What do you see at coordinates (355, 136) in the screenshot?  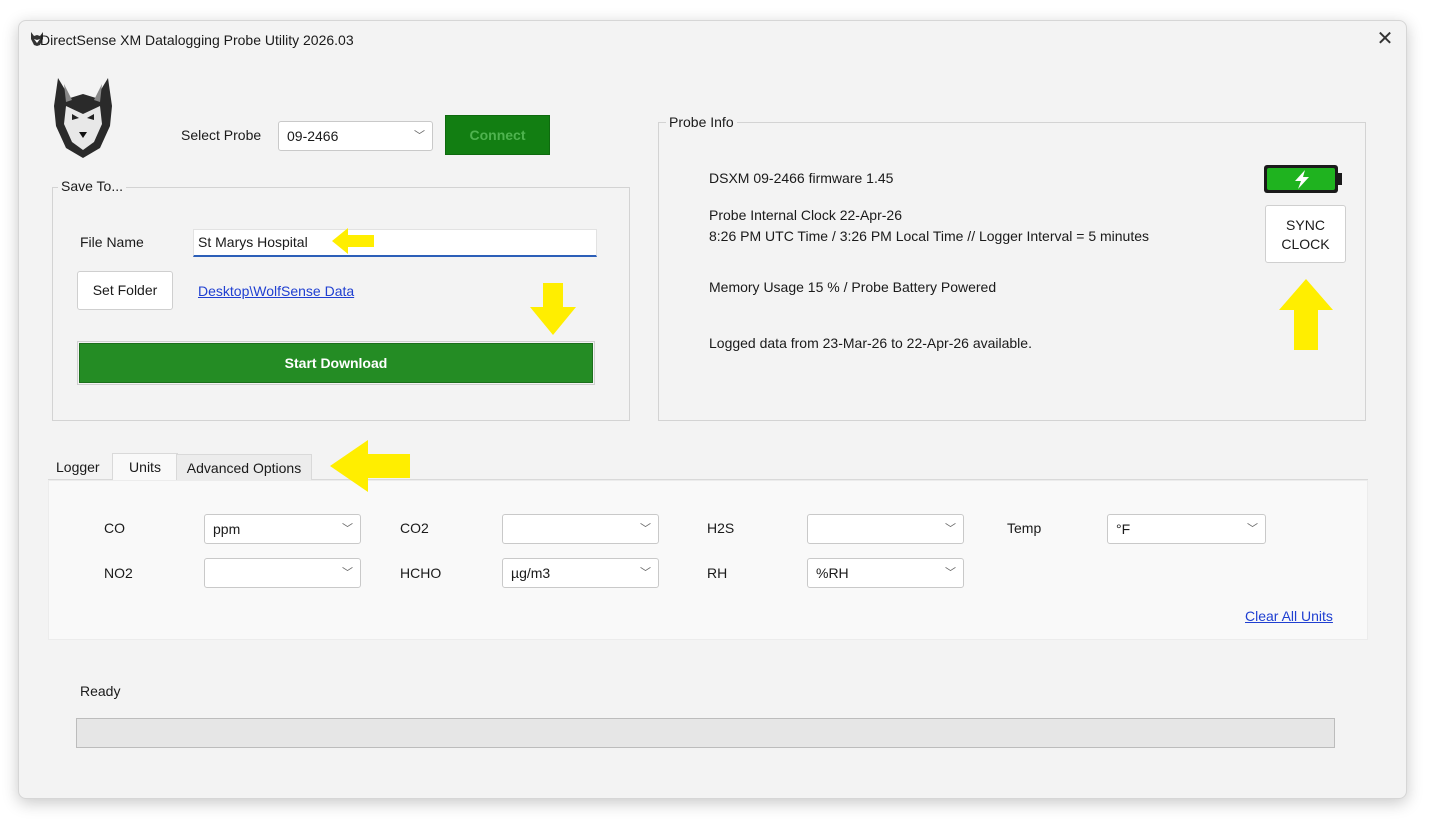 I see `probe-dropdown: 09-2466 ﹀` at bounding box center [355, 136].